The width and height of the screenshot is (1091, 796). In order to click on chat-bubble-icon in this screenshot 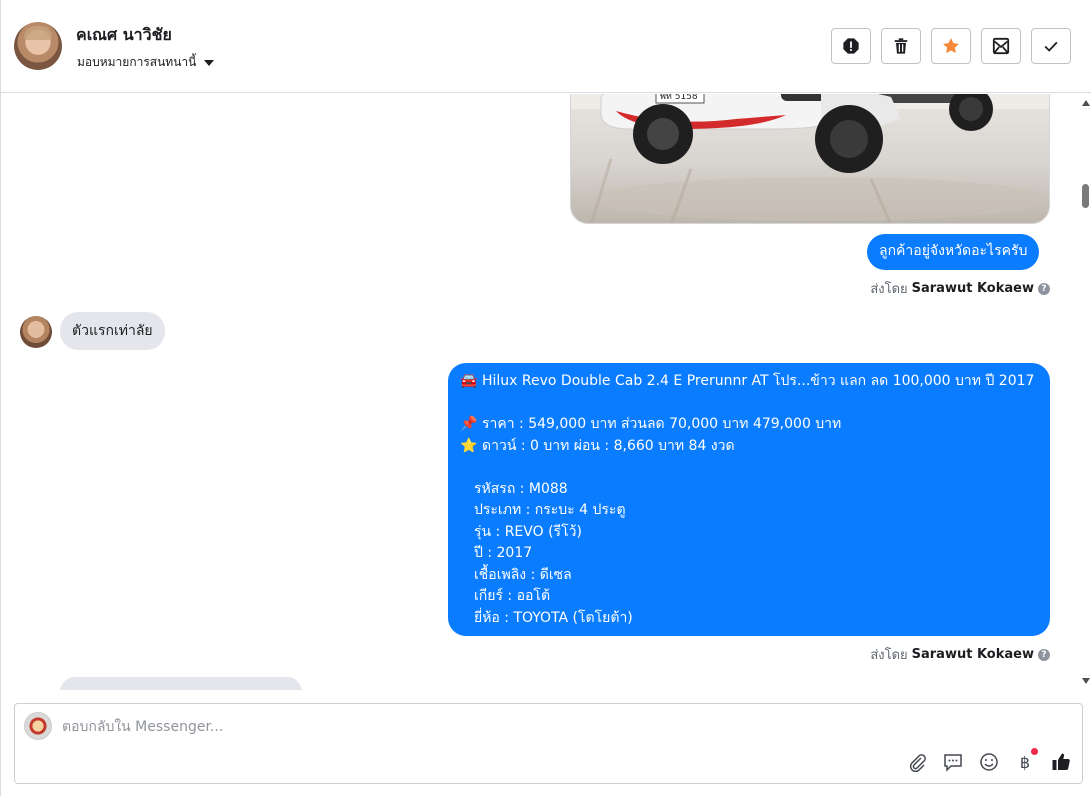, I will do `click(953, 763)`.